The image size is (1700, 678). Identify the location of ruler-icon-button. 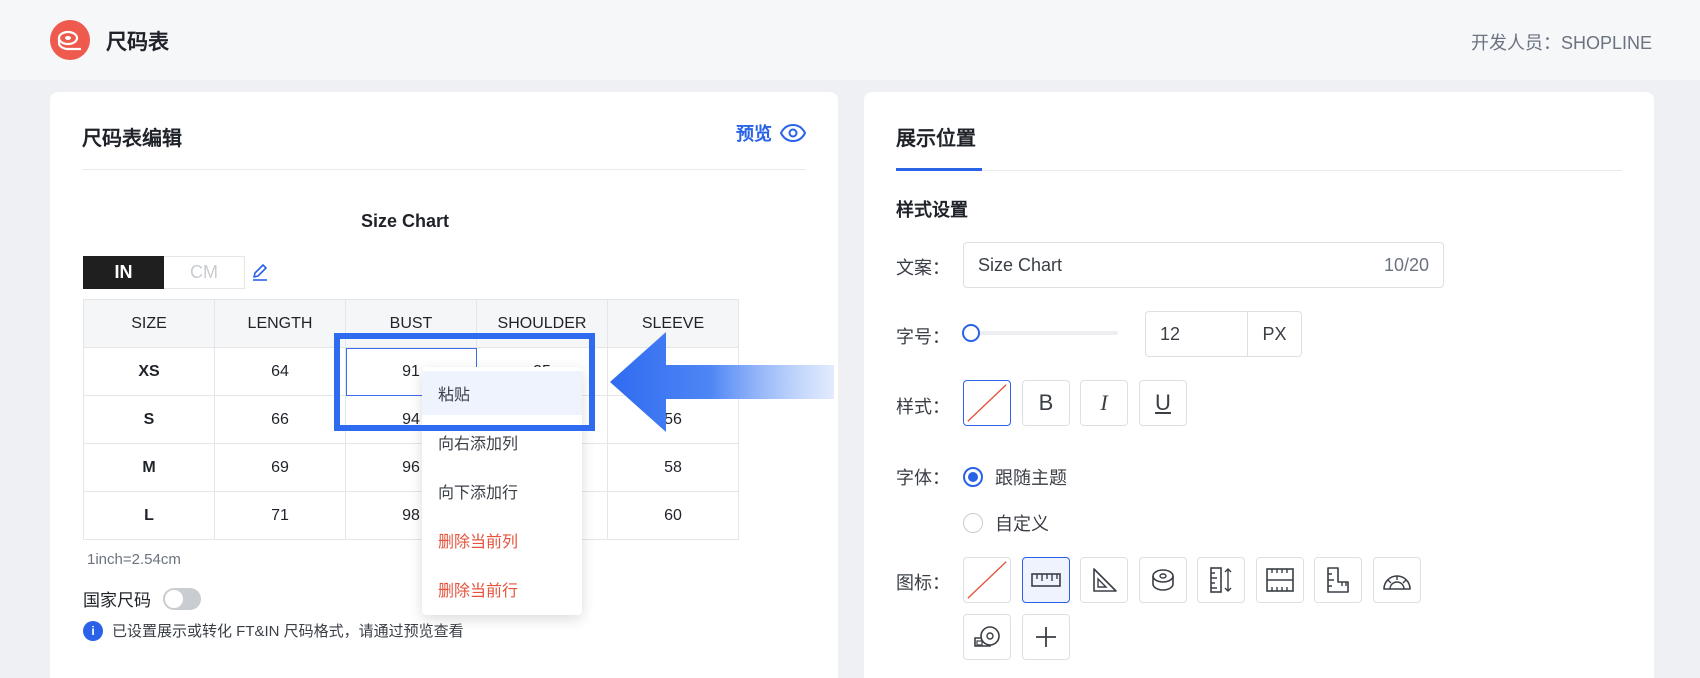
(1046, 580).